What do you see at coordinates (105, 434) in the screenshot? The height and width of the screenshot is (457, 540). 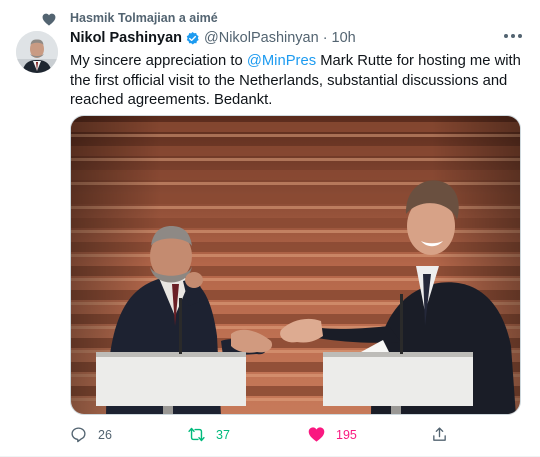 I see `reply-count: 26` at bounding box center [105, 434].